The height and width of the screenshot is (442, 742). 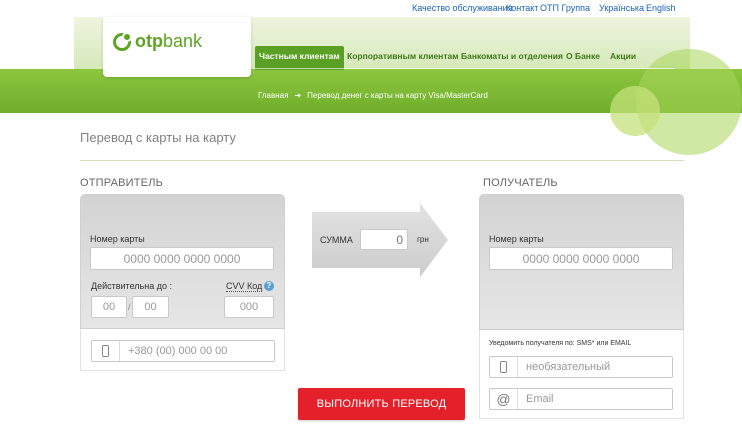 I want to click on nav-corporate-clients: Корпоративным клиентам, so click(x=403, y=56).